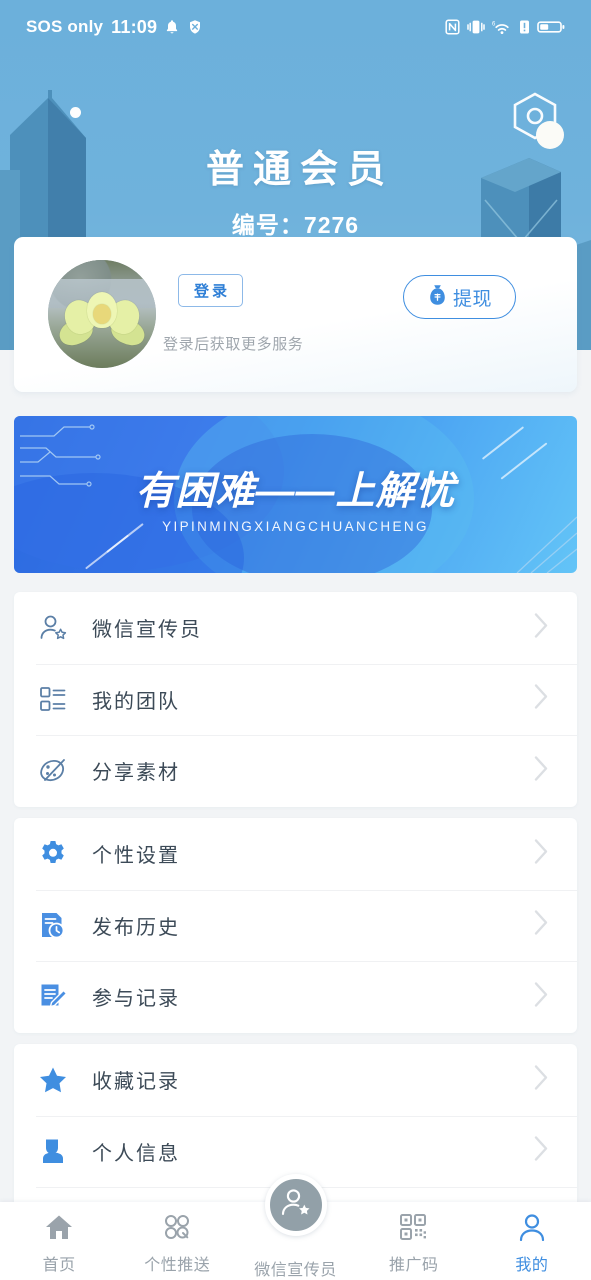  I want to click on status-bar-right: 6, so click(505, 27).